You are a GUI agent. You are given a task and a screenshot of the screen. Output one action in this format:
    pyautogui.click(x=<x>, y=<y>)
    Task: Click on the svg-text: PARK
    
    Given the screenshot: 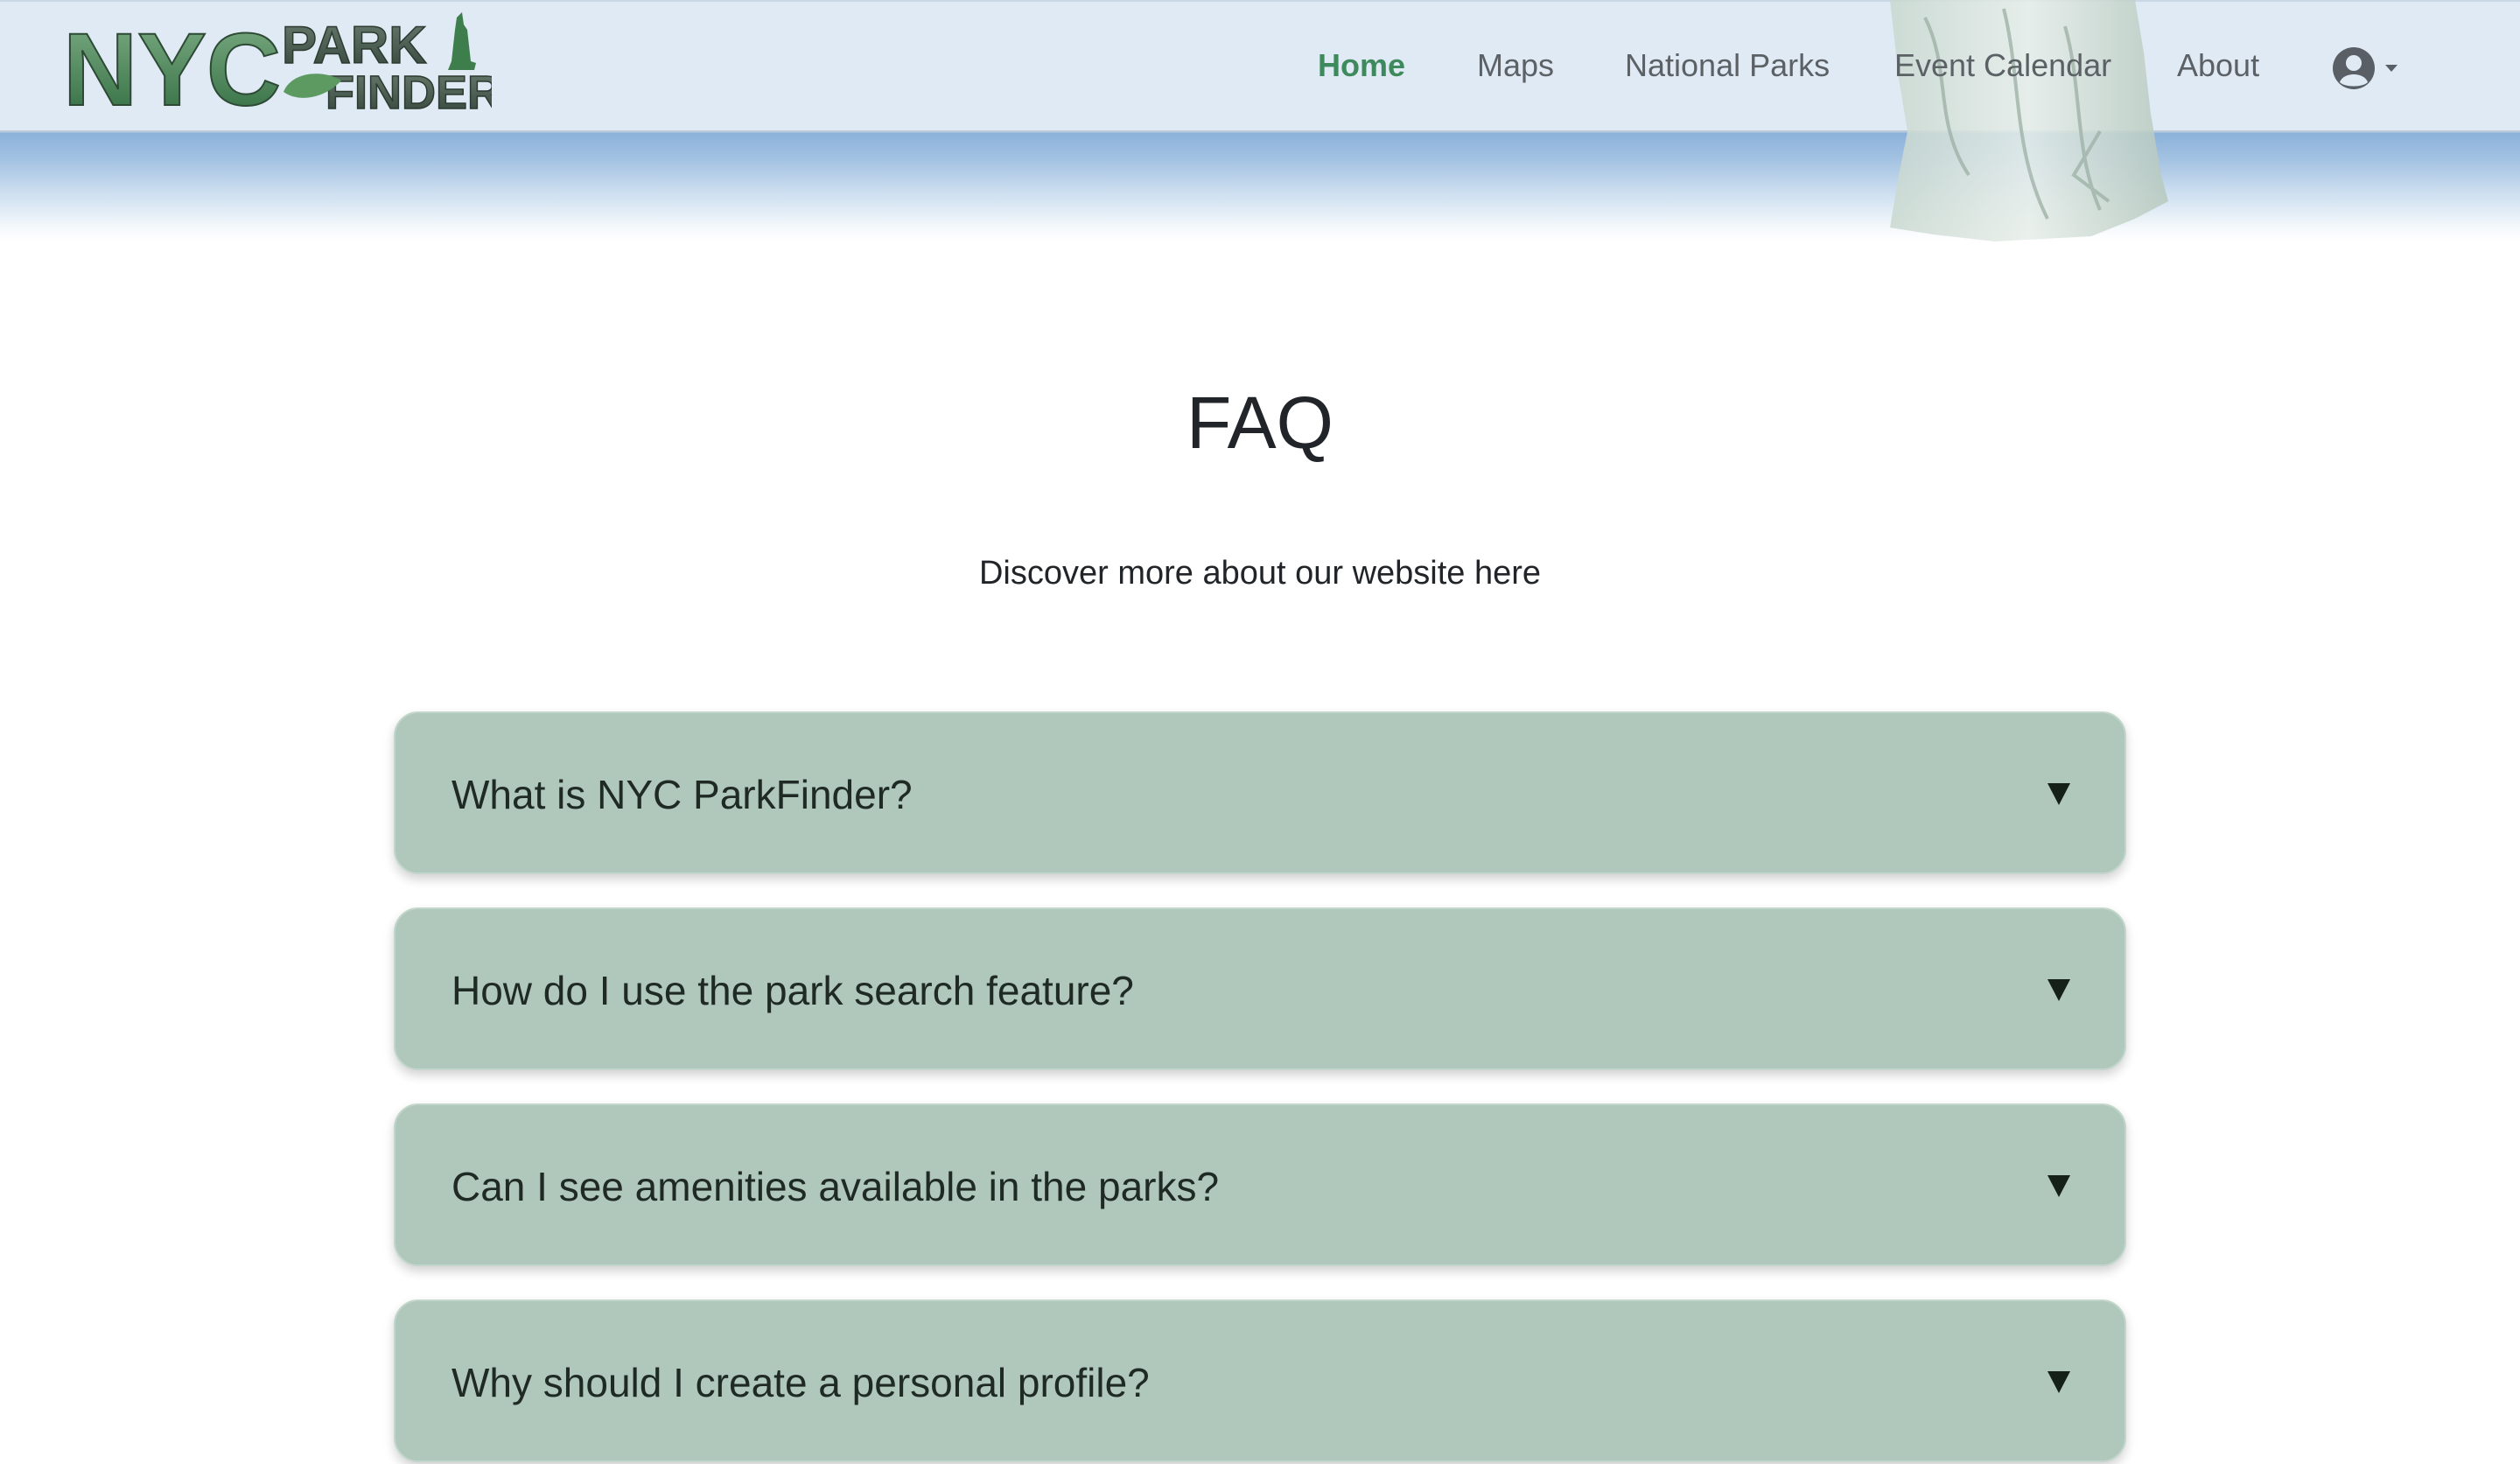 What is the action you would take?
    pyautogui.click(x=354, y=45)
    